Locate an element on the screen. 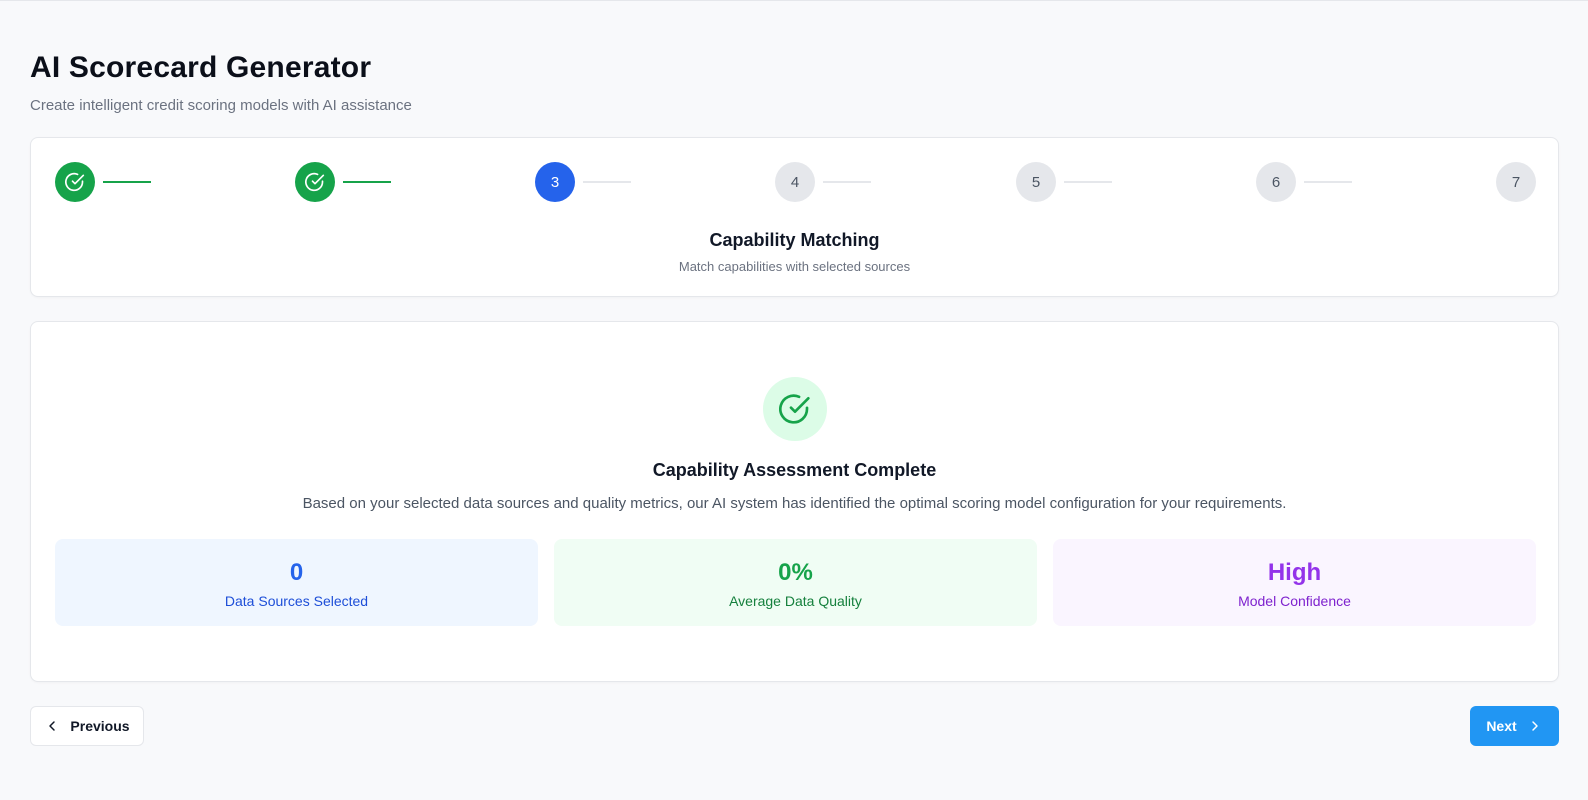  step-1-circle is located at coordinates (75, 182).